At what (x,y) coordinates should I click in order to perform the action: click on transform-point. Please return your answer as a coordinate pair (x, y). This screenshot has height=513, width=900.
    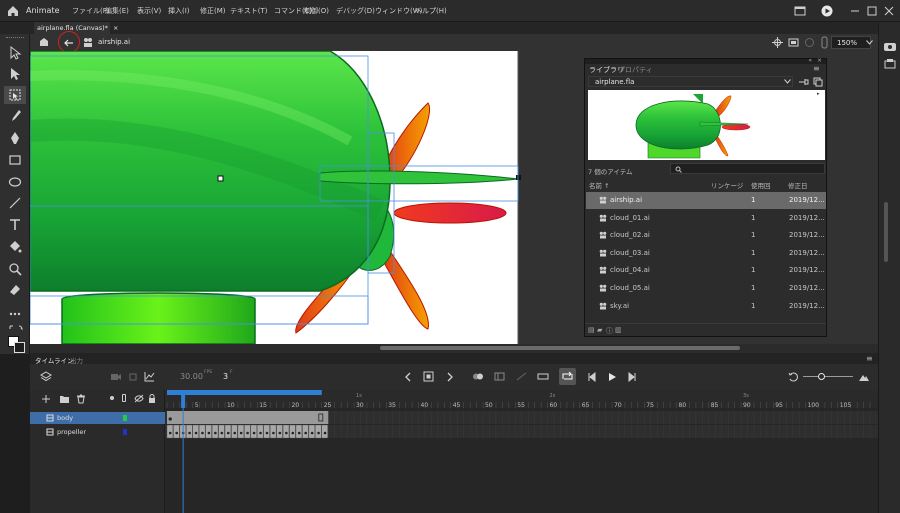
    Looking at the image, I should click on (220, 178).